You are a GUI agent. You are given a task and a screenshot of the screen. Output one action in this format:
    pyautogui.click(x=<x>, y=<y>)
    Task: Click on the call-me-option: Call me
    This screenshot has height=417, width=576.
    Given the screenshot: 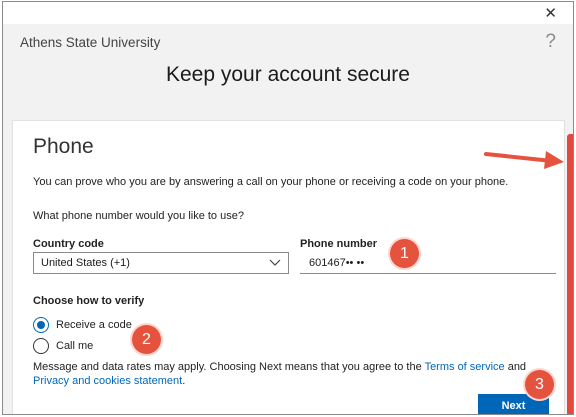 What is the action you would take?
    pyautogui.click(x=63, y=346)
    